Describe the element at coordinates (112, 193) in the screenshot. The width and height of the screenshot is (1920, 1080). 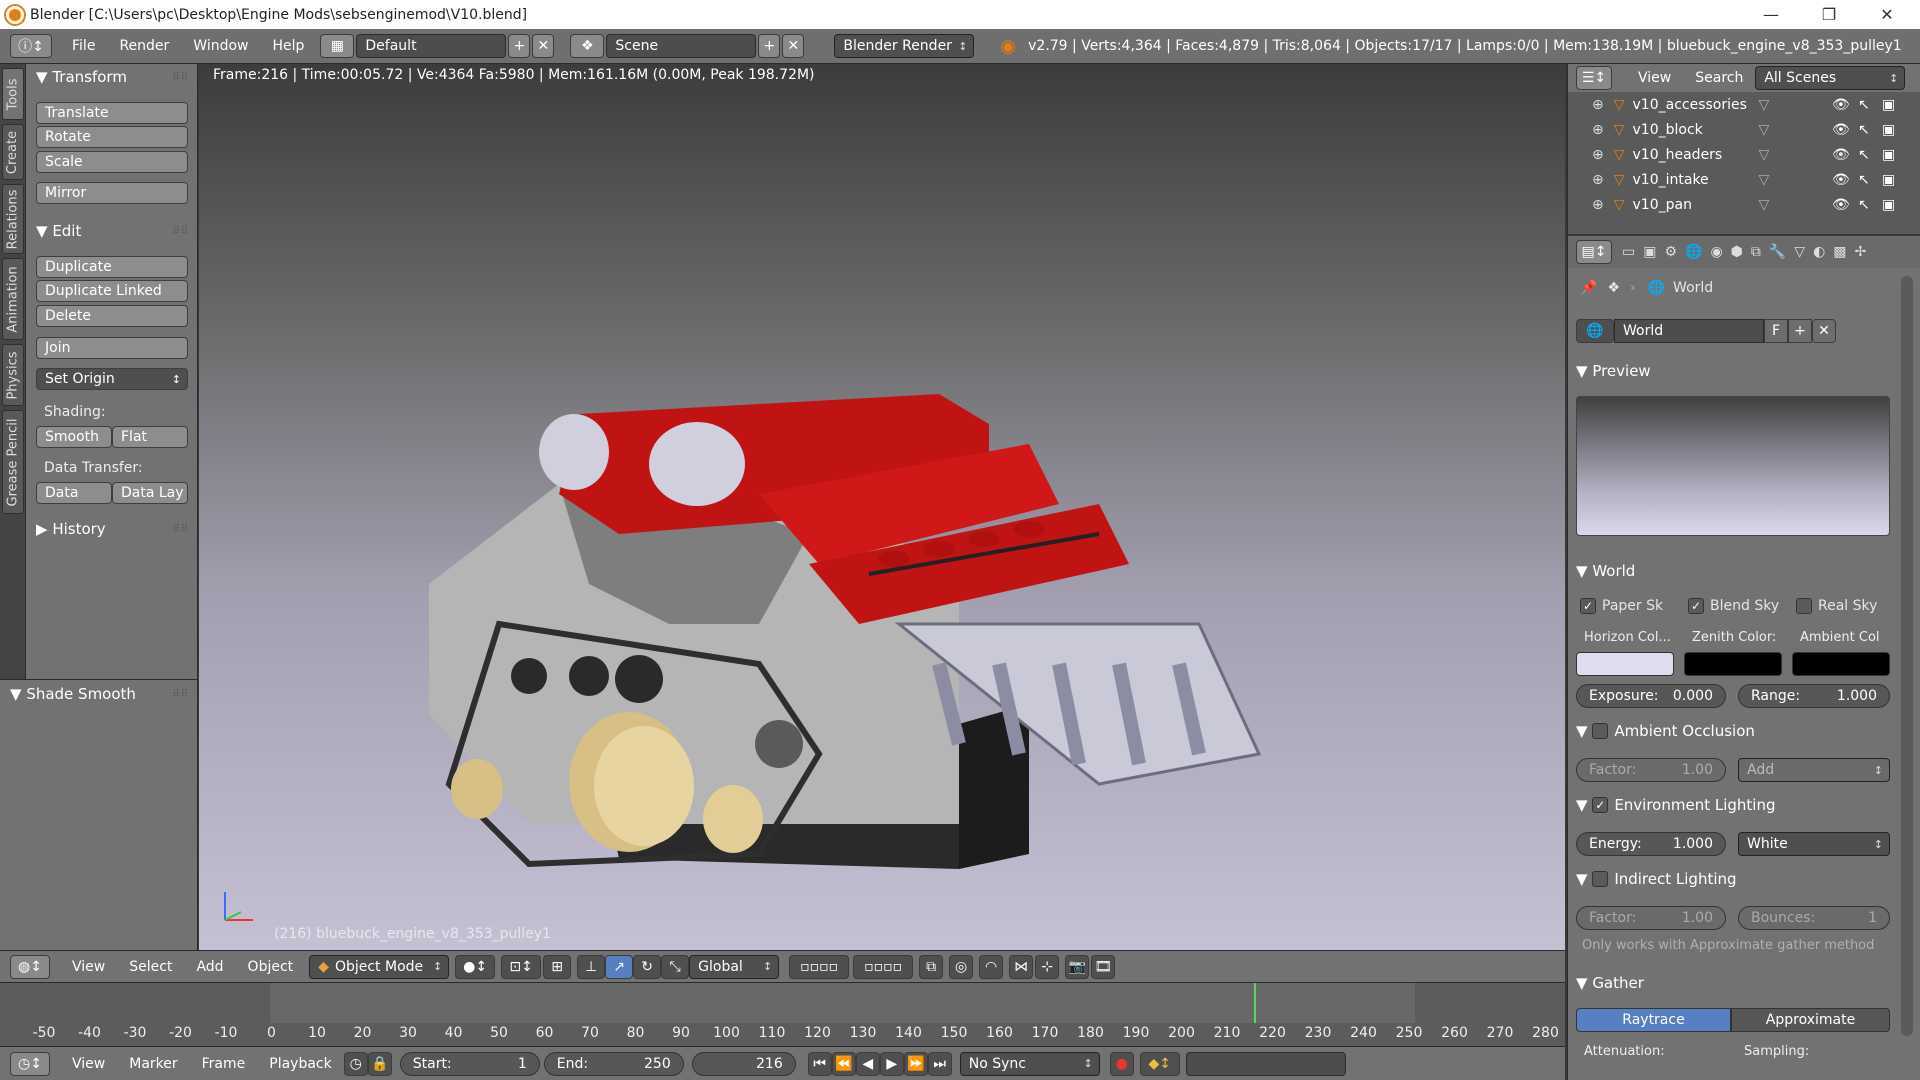
I see `mirror-button: Mirror` at that location.